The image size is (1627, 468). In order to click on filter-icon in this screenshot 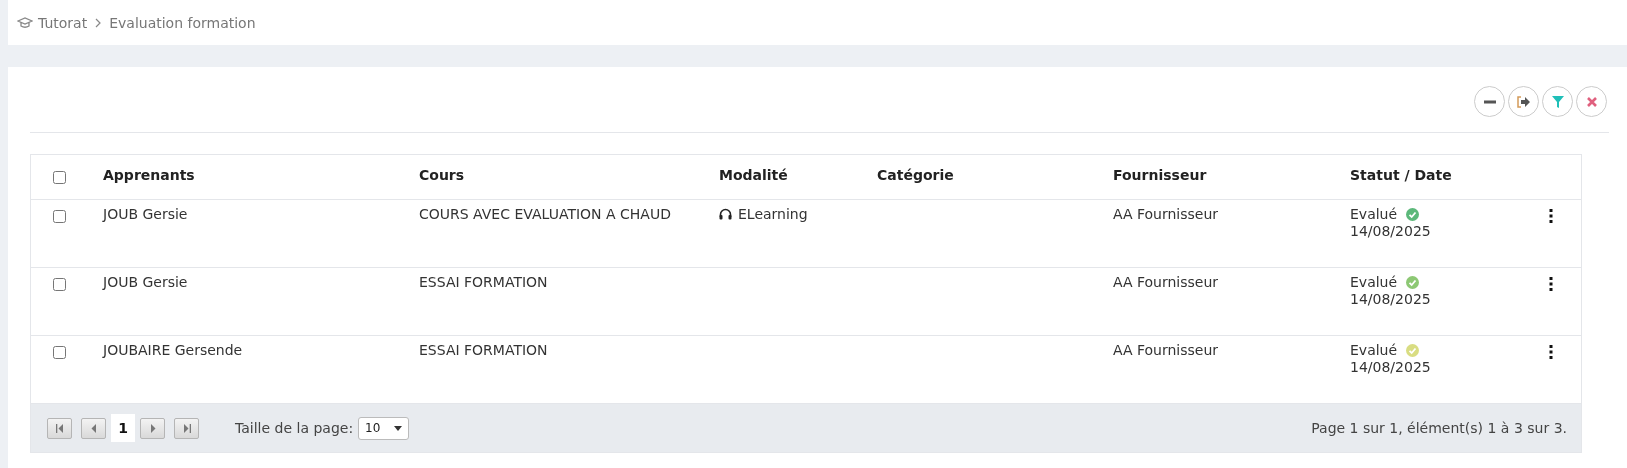, I will do `click(1557, 101)`.